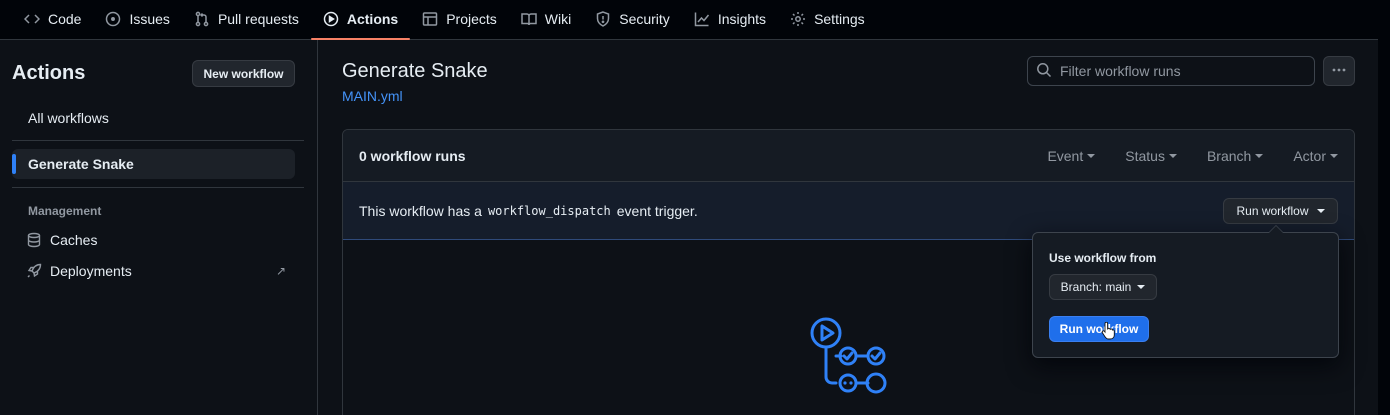 The width and height of the screenshot is (1390, 415). What do you see at coordinates (702, 19) in the screenshot?
I see `graph-icon` at bounding box center [702, 19].